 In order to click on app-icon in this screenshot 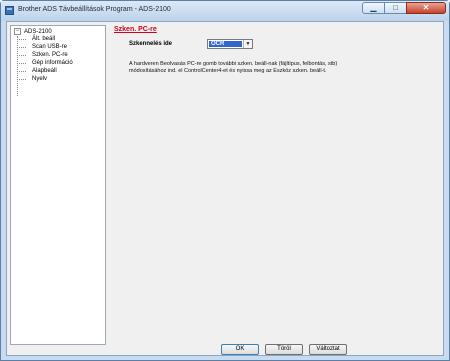, I will do `click(9, 10)`.